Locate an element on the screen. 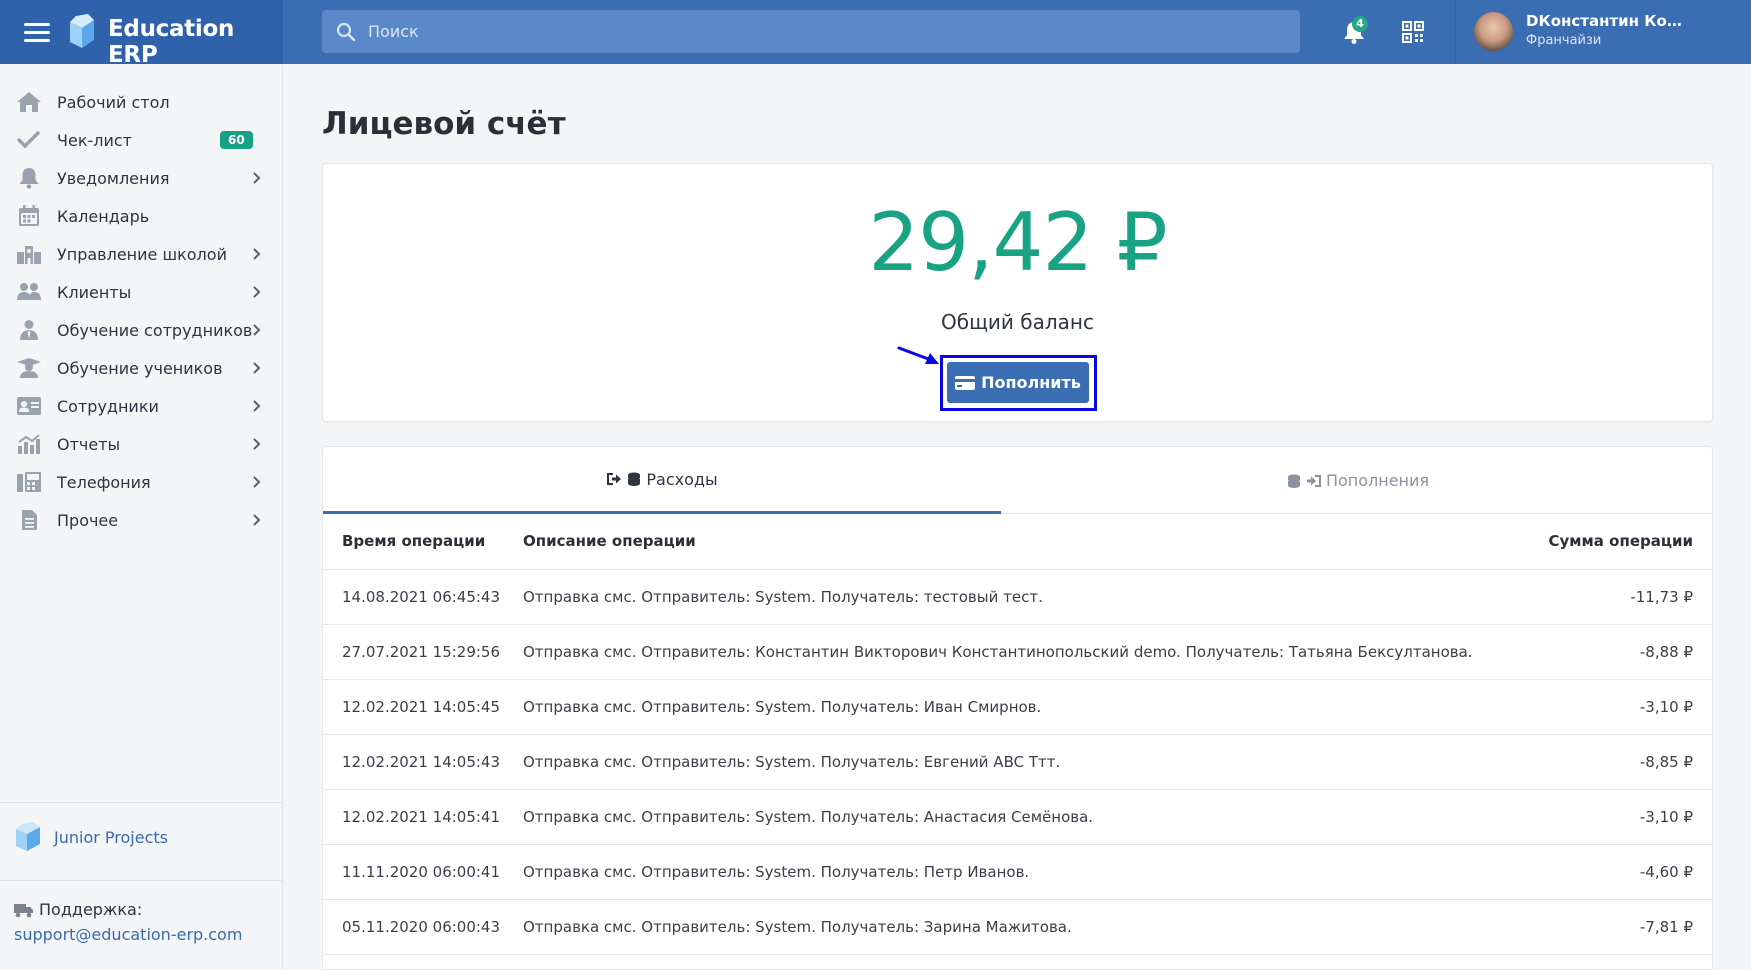 This screenshot has height=970, width=1751. operation-time: 12.02.2021 14:05:45 is located at coordinates (413, 707).